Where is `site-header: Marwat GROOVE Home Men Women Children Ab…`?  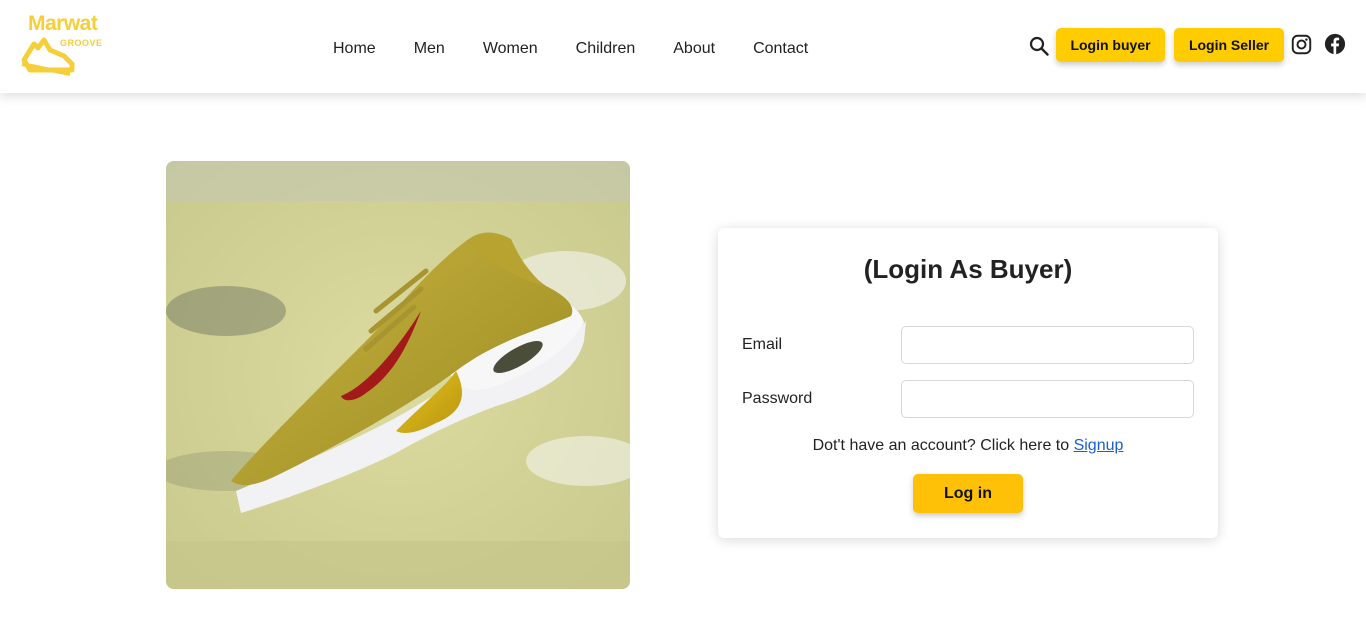 site-header: Marwat GROOVE Home Men Women Children Ab… is located at coordinates (683, 46).